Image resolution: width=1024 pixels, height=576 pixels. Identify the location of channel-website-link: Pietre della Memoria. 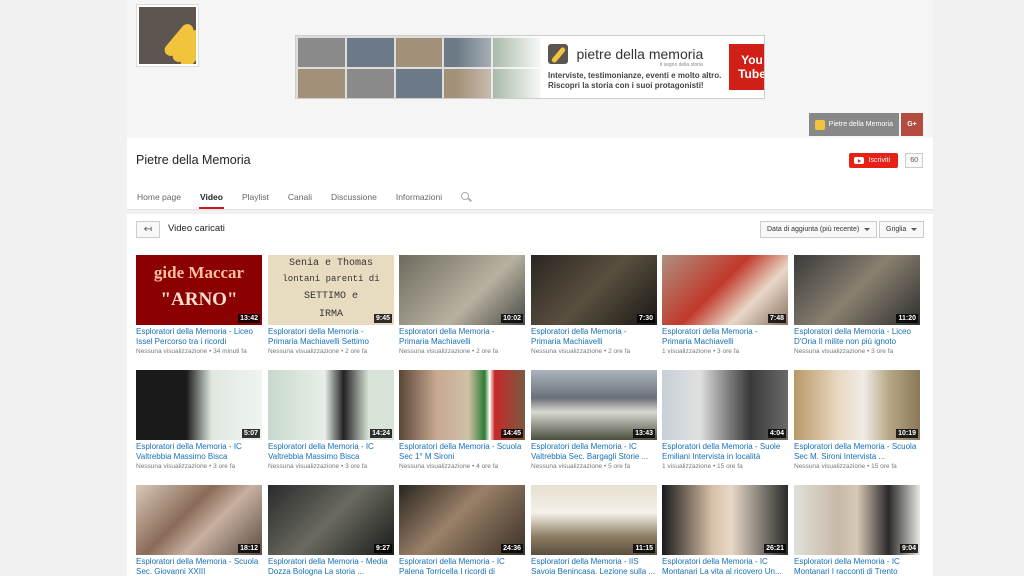
(853, 124).